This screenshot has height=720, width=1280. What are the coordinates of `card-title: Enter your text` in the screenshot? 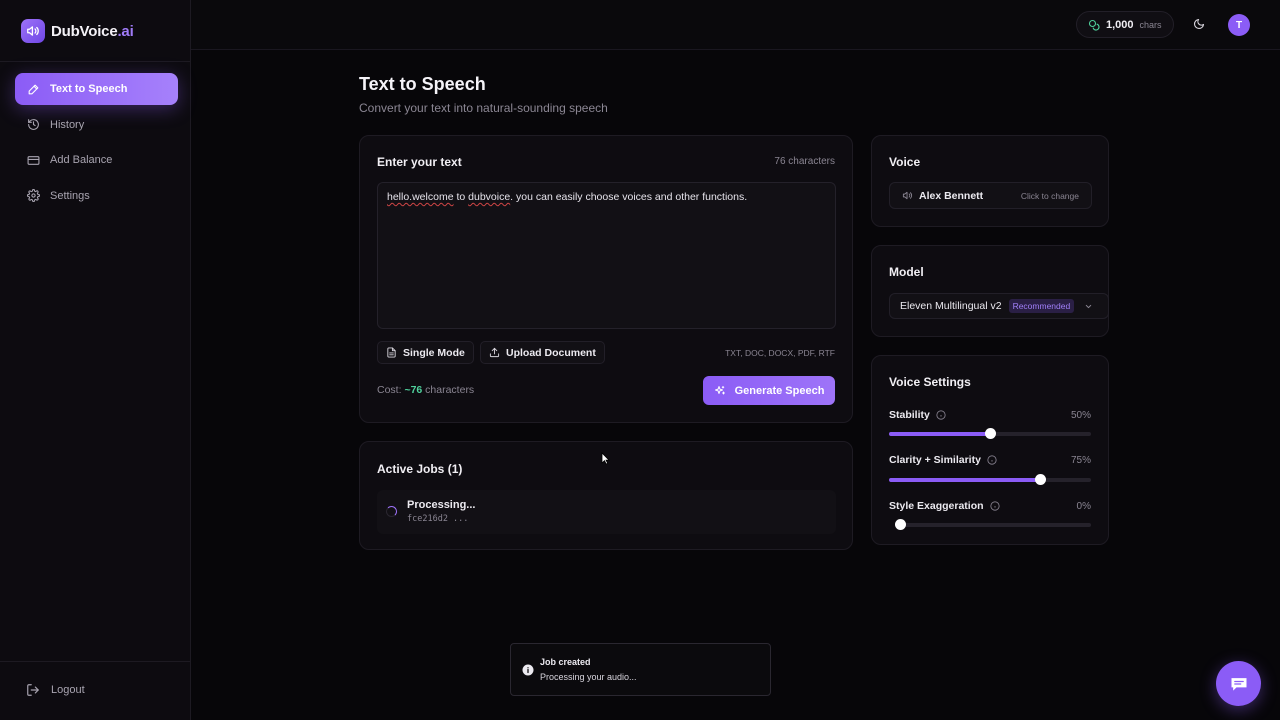 It's located at (419, 162).